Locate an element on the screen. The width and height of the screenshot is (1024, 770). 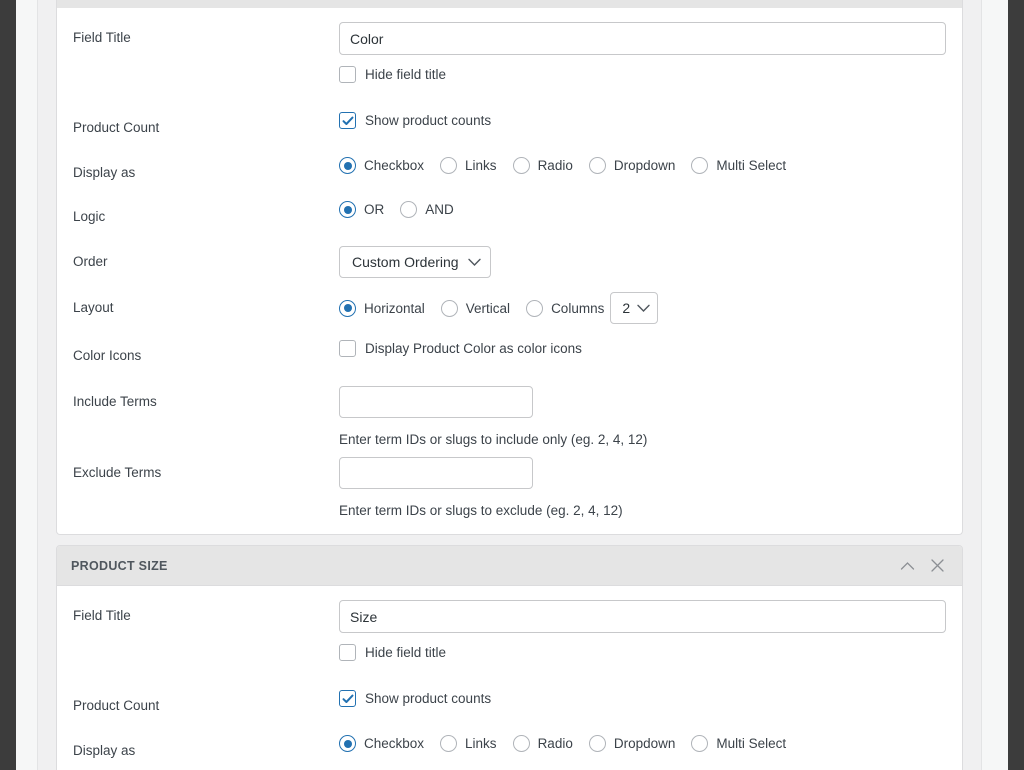
display-color-icons-label: Display Product Color as color icons is located at coordinates (473, 348).